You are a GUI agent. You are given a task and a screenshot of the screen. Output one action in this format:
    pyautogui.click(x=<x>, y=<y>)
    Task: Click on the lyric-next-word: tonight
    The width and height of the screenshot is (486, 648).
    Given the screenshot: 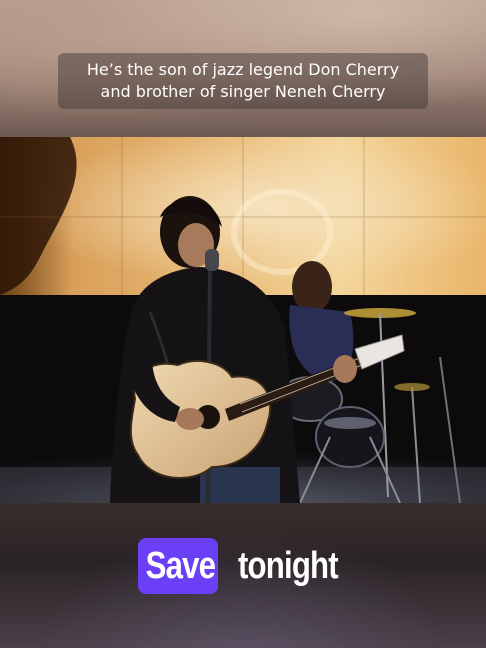 What is the action you would take?
    pyautogui.click(x=288, y=566)
    